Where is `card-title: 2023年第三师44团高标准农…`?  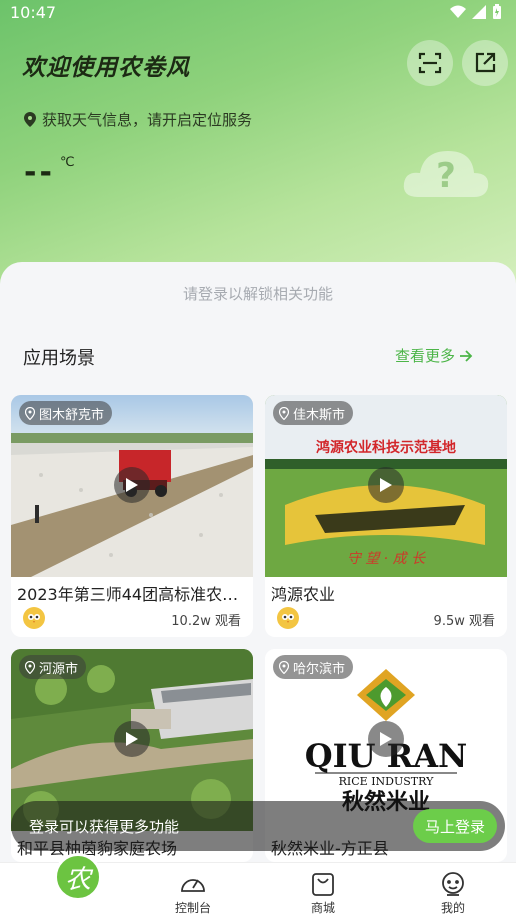
card-title: 2023年第三师44团高标准农… is located at coordinates (128, 594).